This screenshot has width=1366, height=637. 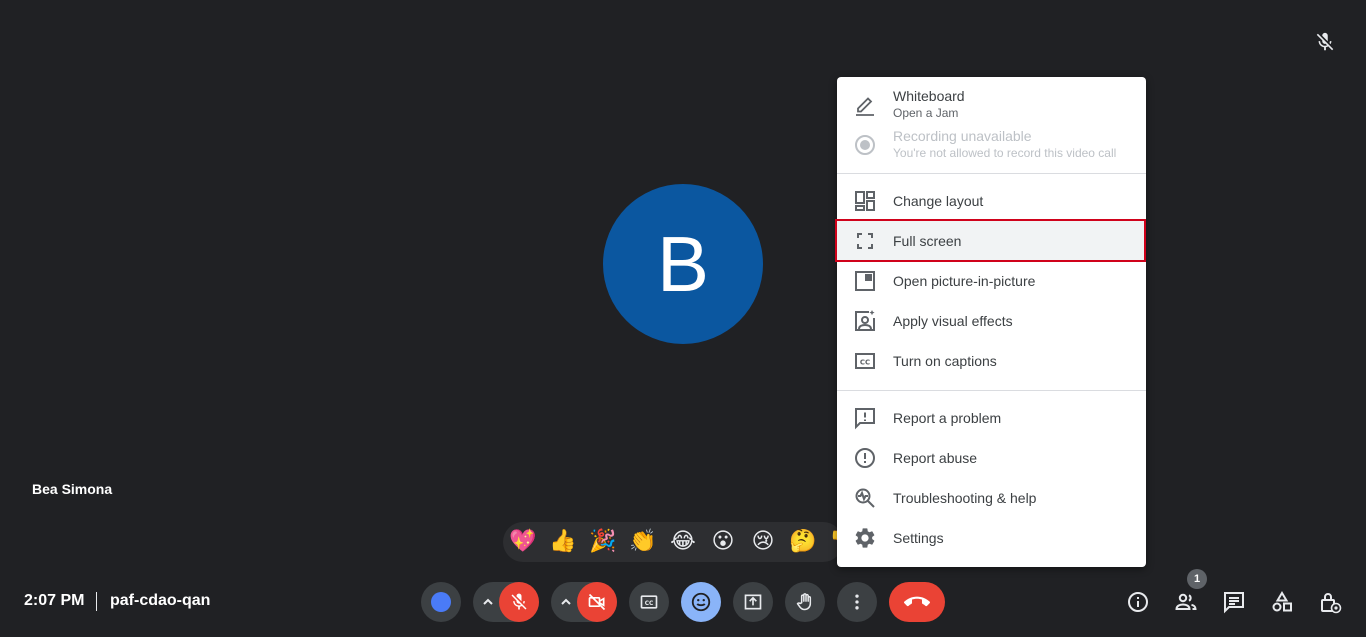 I want to click on menu-item-change-layout: Change layout, so click(x=991, y=201).